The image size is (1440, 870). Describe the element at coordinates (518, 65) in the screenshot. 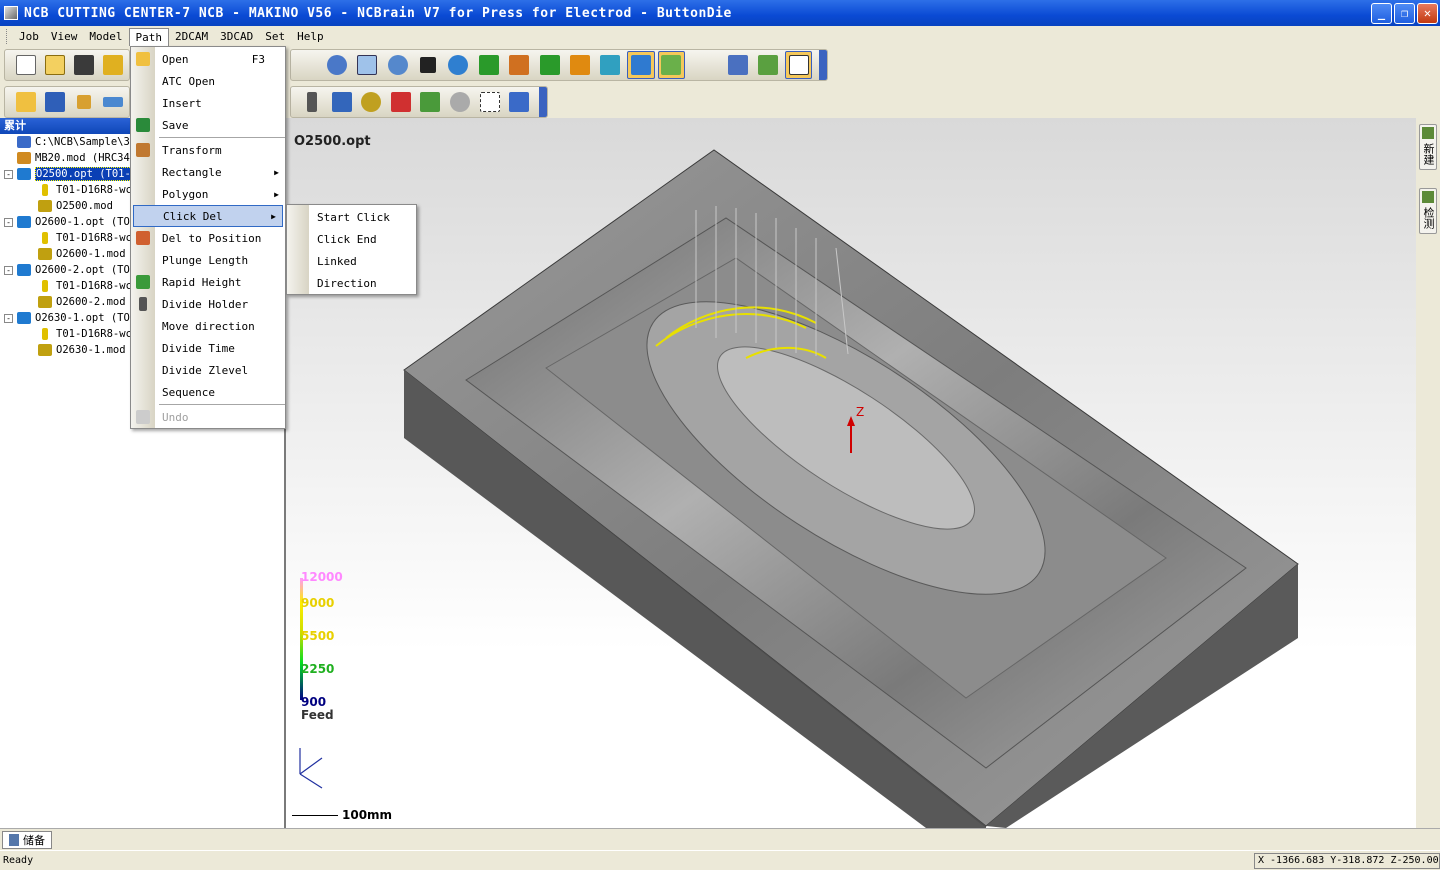

I see `view-y-button` at that location.